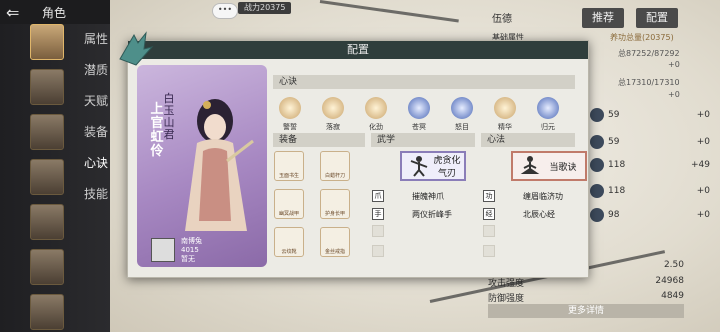  I want to click on chat-bubble-icon: •••, so click(225, 11).